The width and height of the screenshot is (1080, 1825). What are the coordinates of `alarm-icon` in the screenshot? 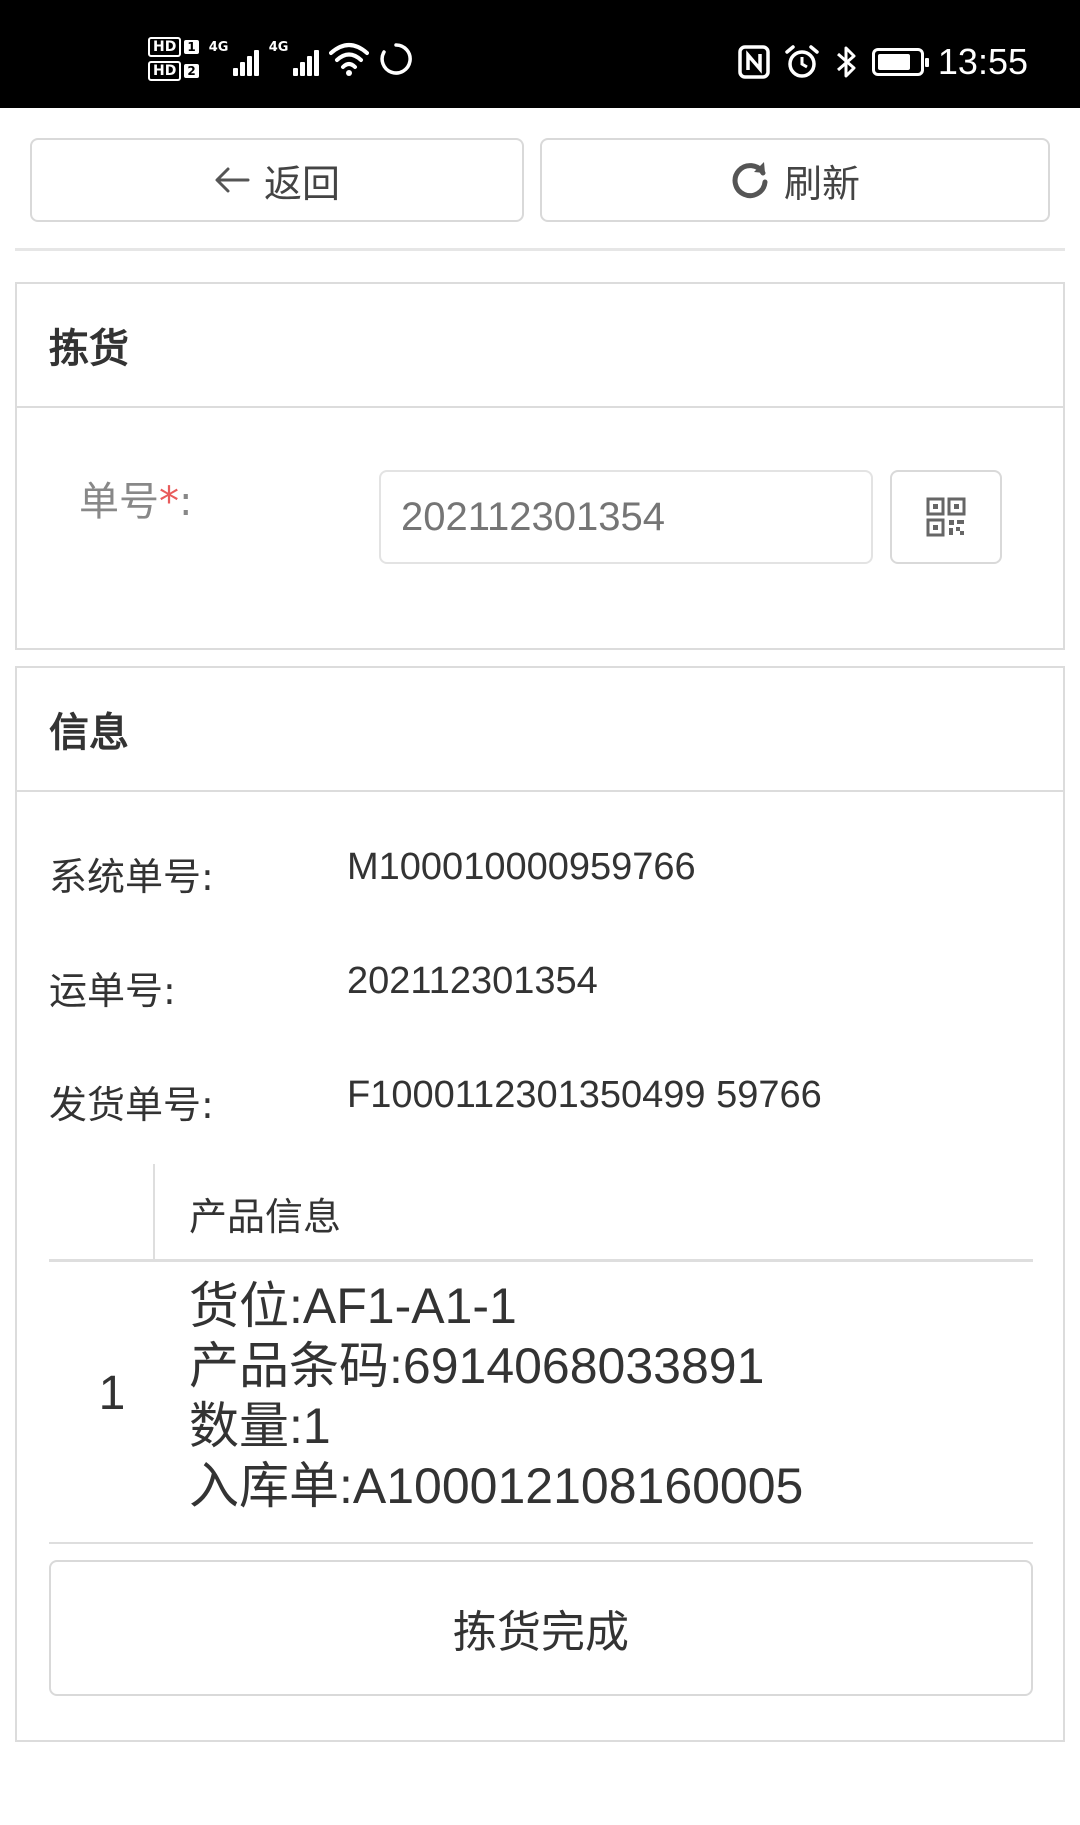 It's located at (802, 61).